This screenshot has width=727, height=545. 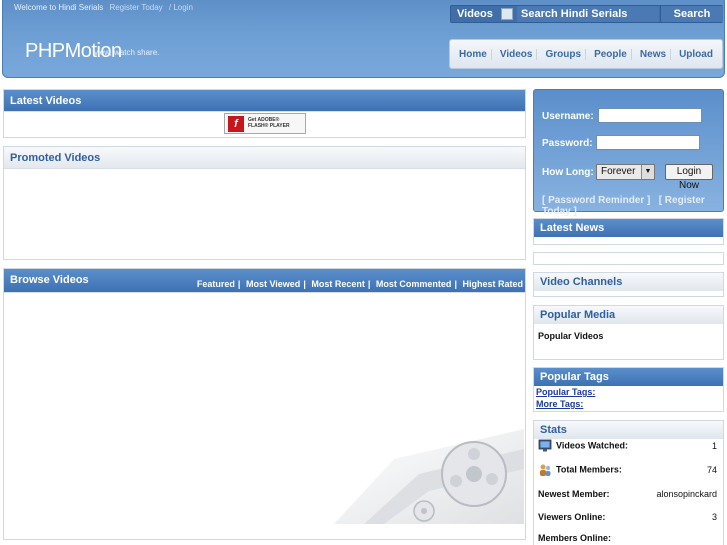 What do you see at coordinates (628, 430) in the screenshot?
I see `stats-title: Stats` at bounding box center [628, 430].